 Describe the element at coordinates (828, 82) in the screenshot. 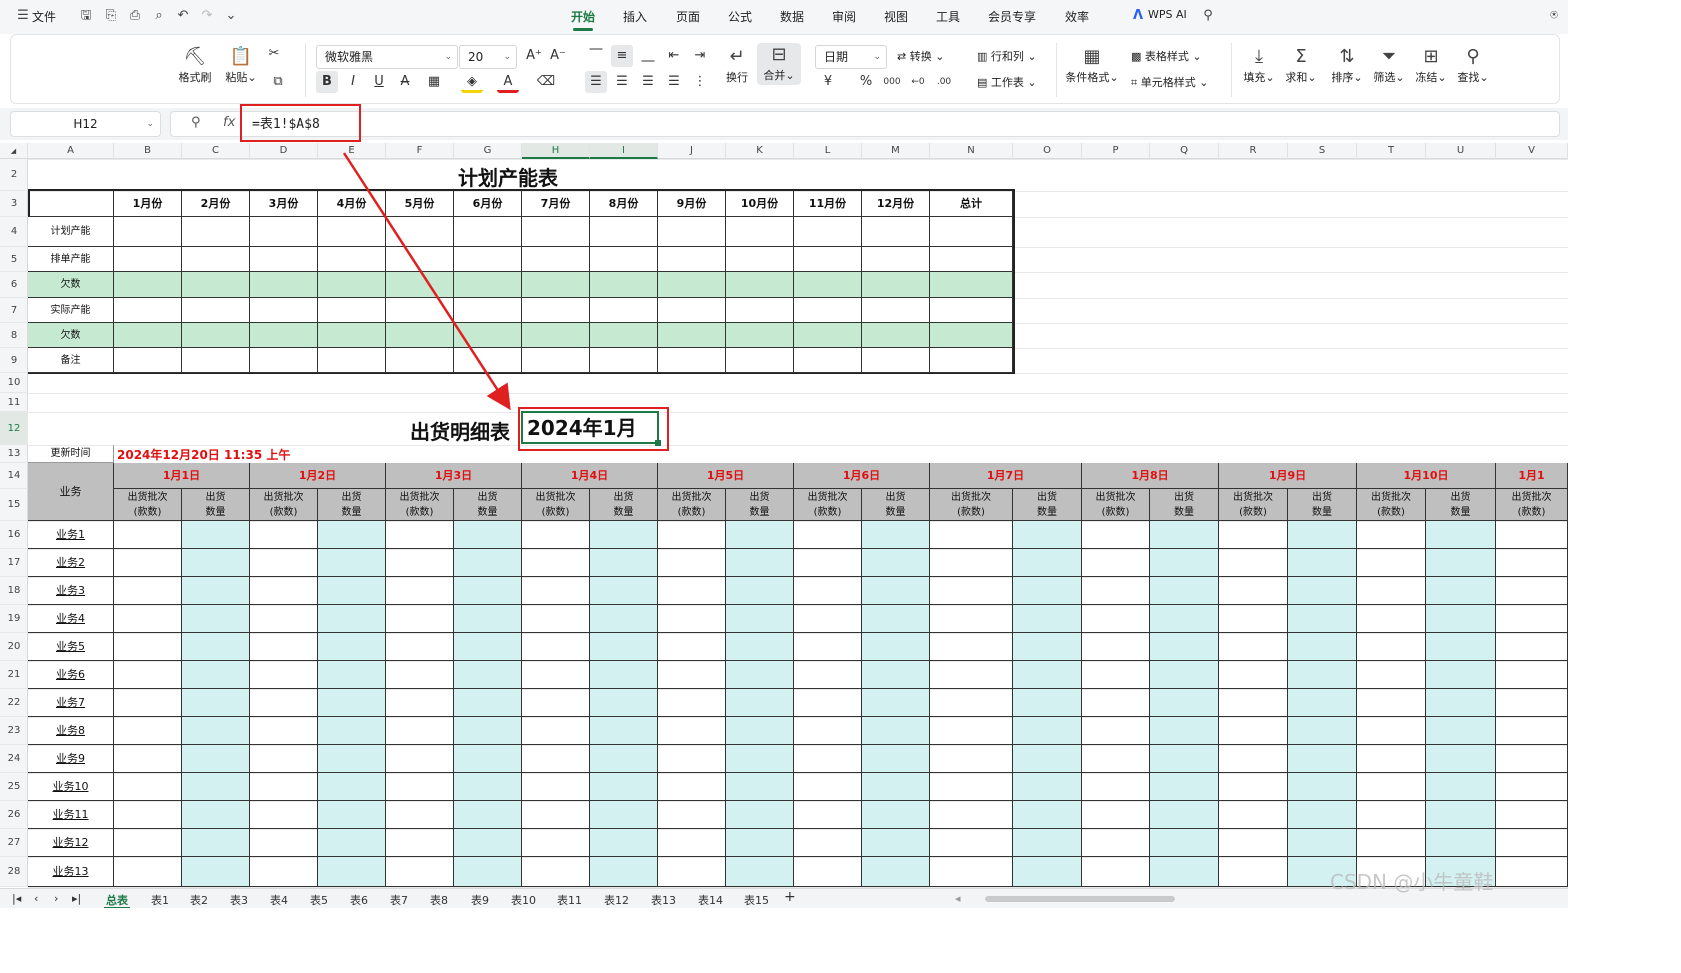

I see `currency-icon: ¥` at that location.